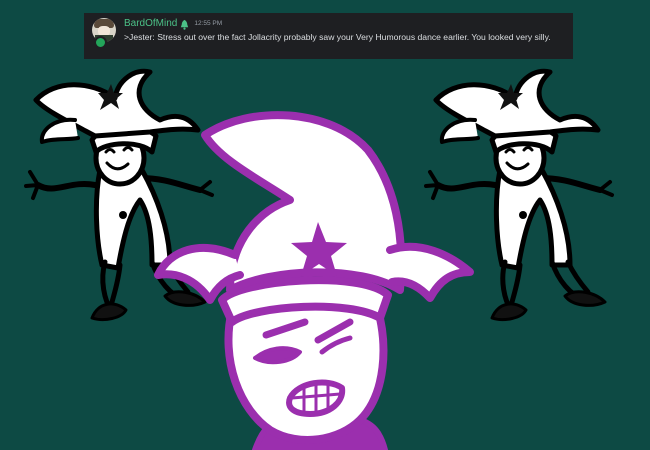 The height and width of the screenshot is (450, 650). Describe the element at coordinates (100, 42) in the screenshot. I see `status-indicator` at that location.